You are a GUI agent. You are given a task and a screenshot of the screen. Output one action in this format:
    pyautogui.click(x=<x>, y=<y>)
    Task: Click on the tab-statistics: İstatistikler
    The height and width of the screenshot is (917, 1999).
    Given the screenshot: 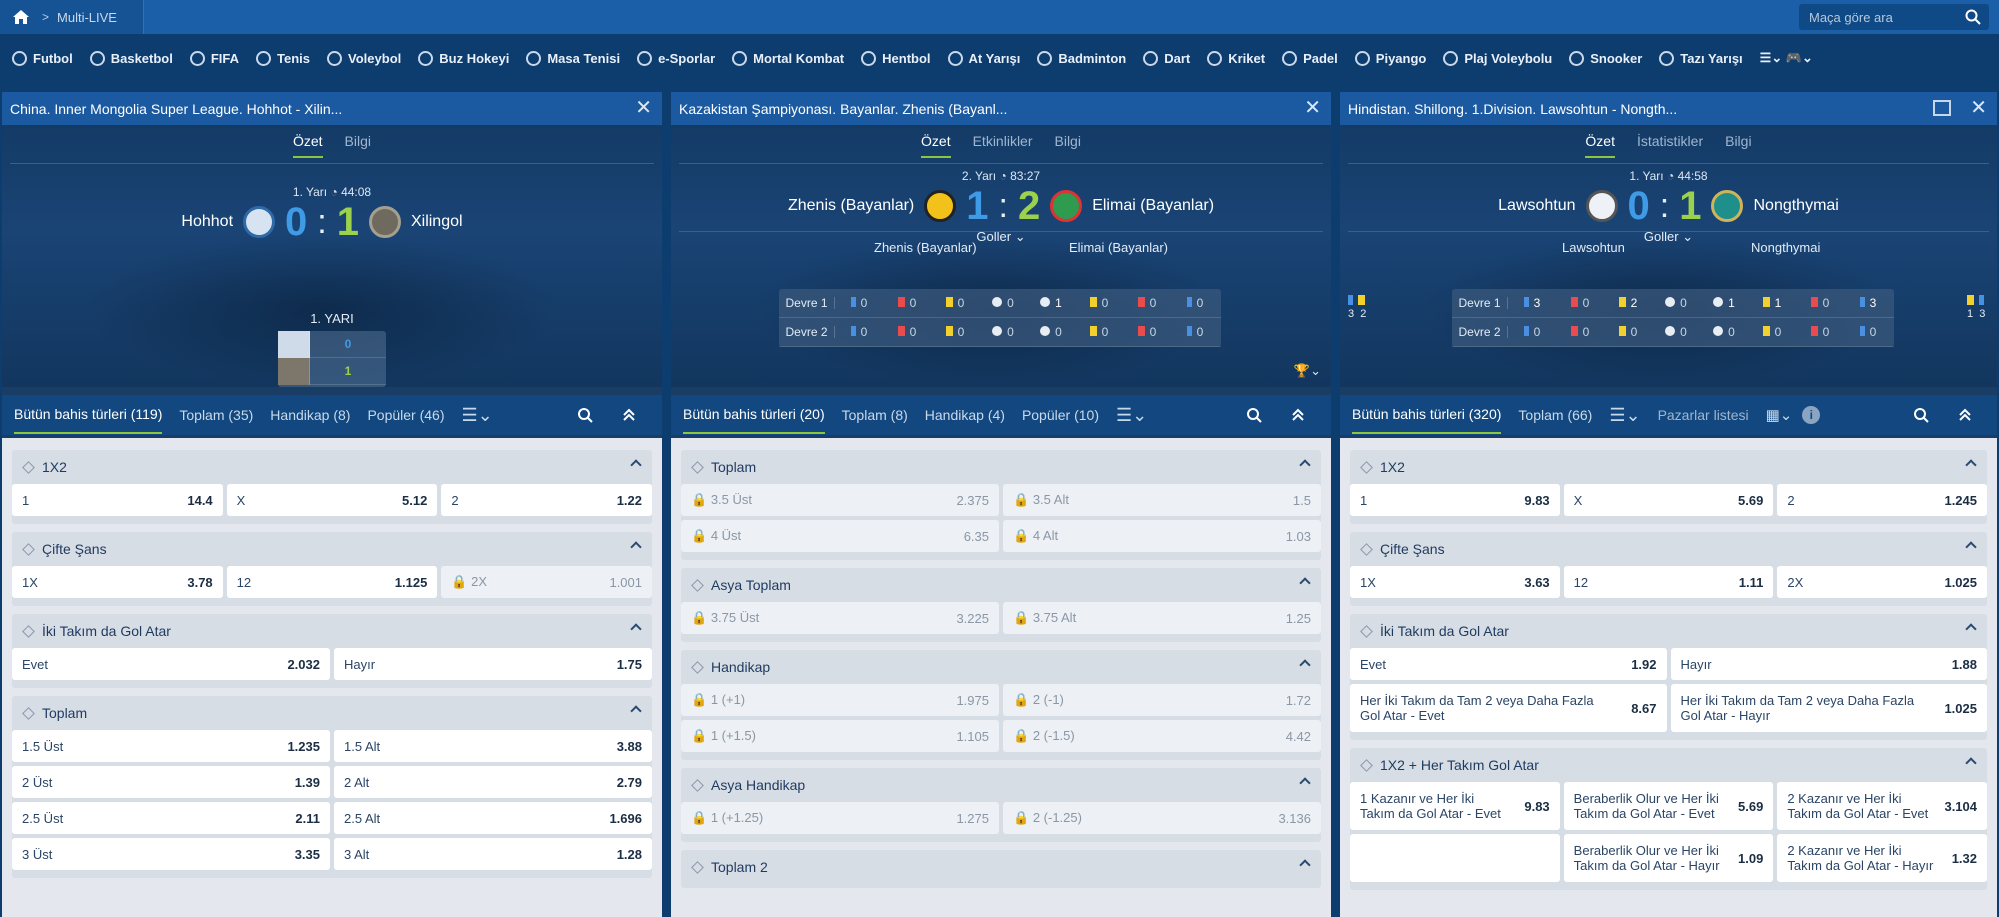 What is the action you would take?
    pyautogui.click(x=1670, y=145)
    